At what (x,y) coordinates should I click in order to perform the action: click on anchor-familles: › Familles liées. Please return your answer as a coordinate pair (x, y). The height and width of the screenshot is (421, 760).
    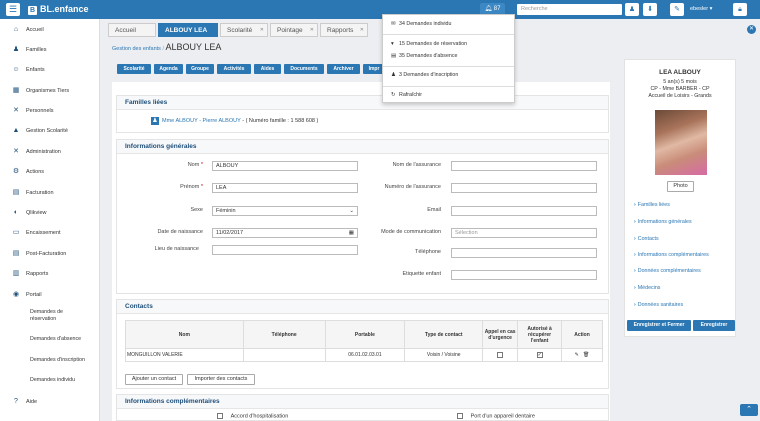
    Looking at the image, I should click on (652, 205).